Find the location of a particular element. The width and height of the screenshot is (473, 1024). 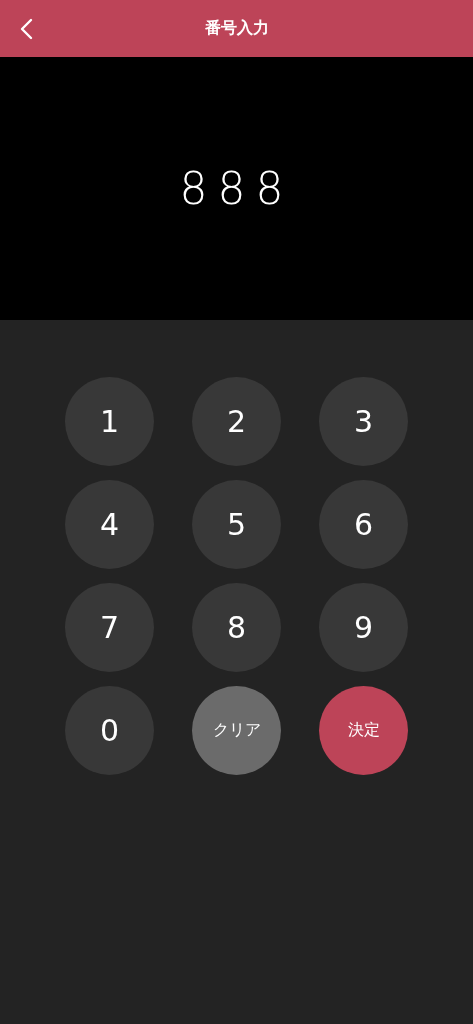

digit-key: 1 is located at coordinates (109, 421).